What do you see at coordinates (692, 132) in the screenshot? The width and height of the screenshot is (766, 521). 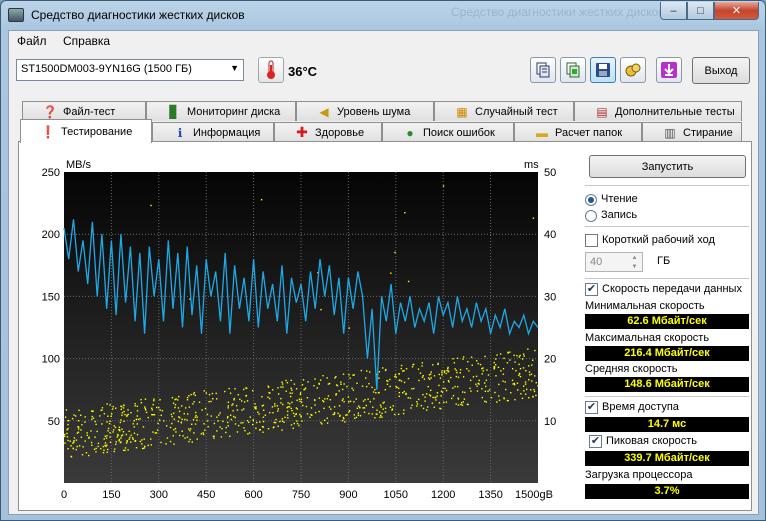 I see `tab-erase: ▥ Стирание` at bounding box center [692, 132].